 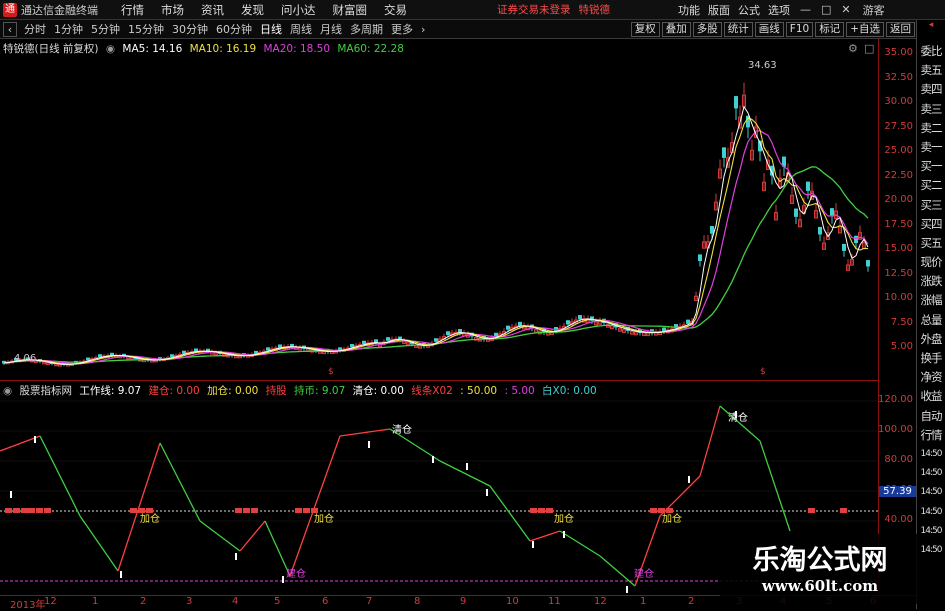 I want to click on date-tick: 5, so click(x=277, y=601).